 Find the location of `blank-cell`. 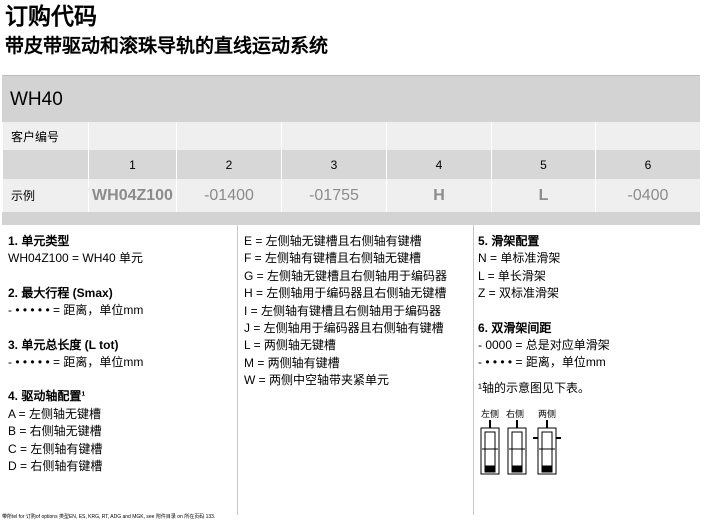

blank-cell is located at coordinates (45, 164).